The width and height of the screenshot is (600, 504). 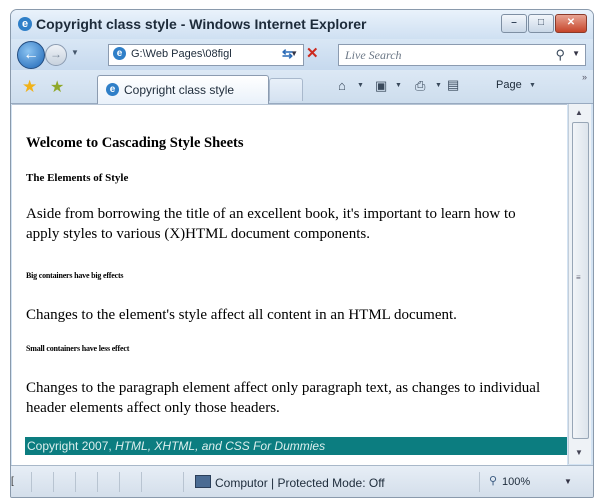 I want to click on address-bar: e G:\Web Pages\08figl ▼, so click(x=206, y=55).